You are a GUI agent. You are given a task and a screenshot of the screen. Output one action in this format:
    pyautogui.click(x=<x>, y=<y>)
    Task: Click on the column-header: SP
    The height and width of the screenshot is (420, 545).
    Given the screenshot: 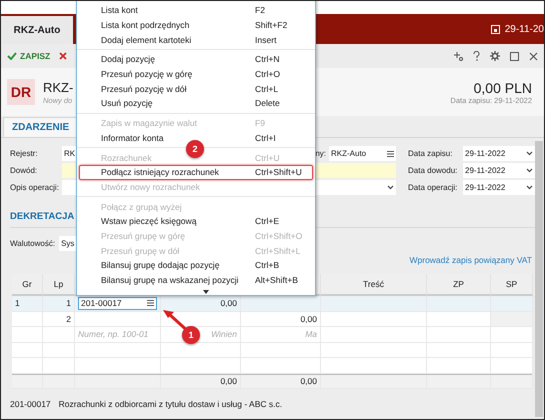 What is the action you would take?
    pyautogui.click(x=512, y=285)
    